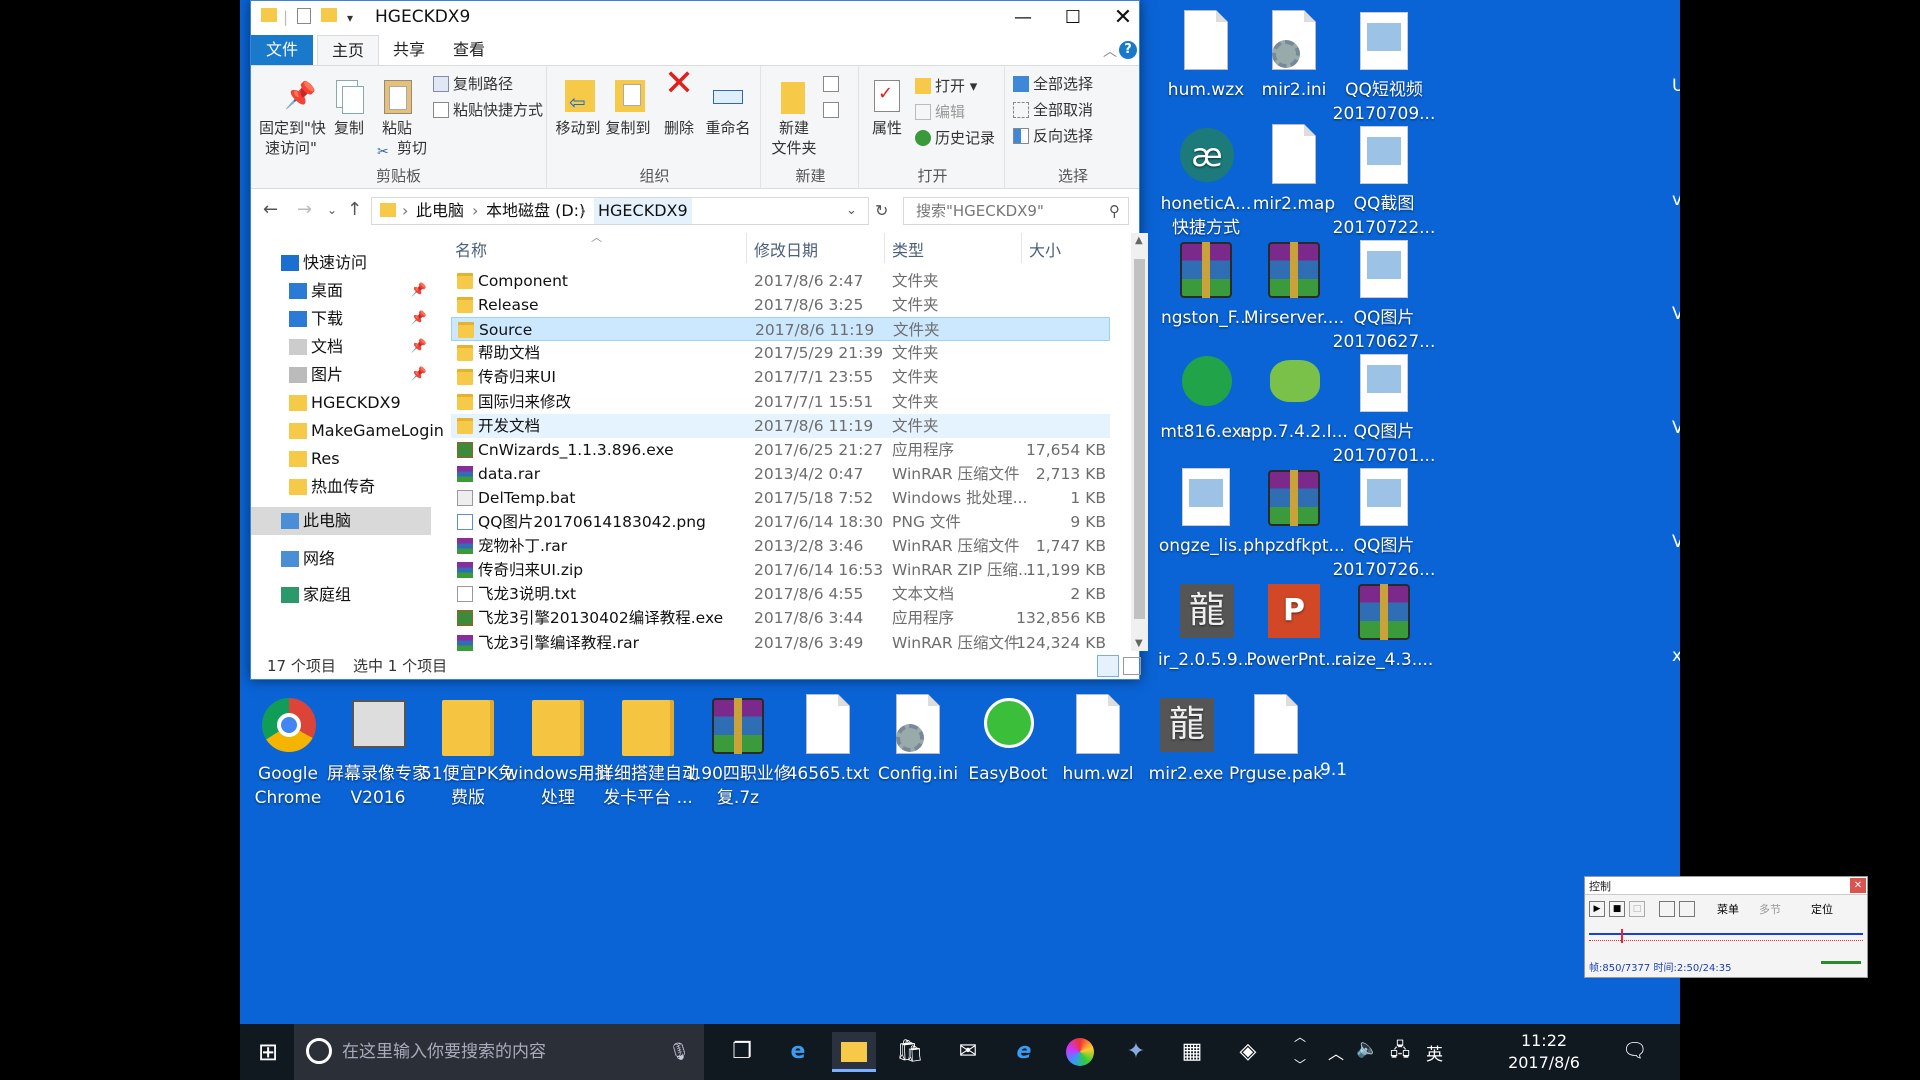 The height and width of the screenshot is (1080, 1920). Describe the element at coordinates (1192, 1052) in the screenshot. I see `control-panel-icon: ▦` at that location.